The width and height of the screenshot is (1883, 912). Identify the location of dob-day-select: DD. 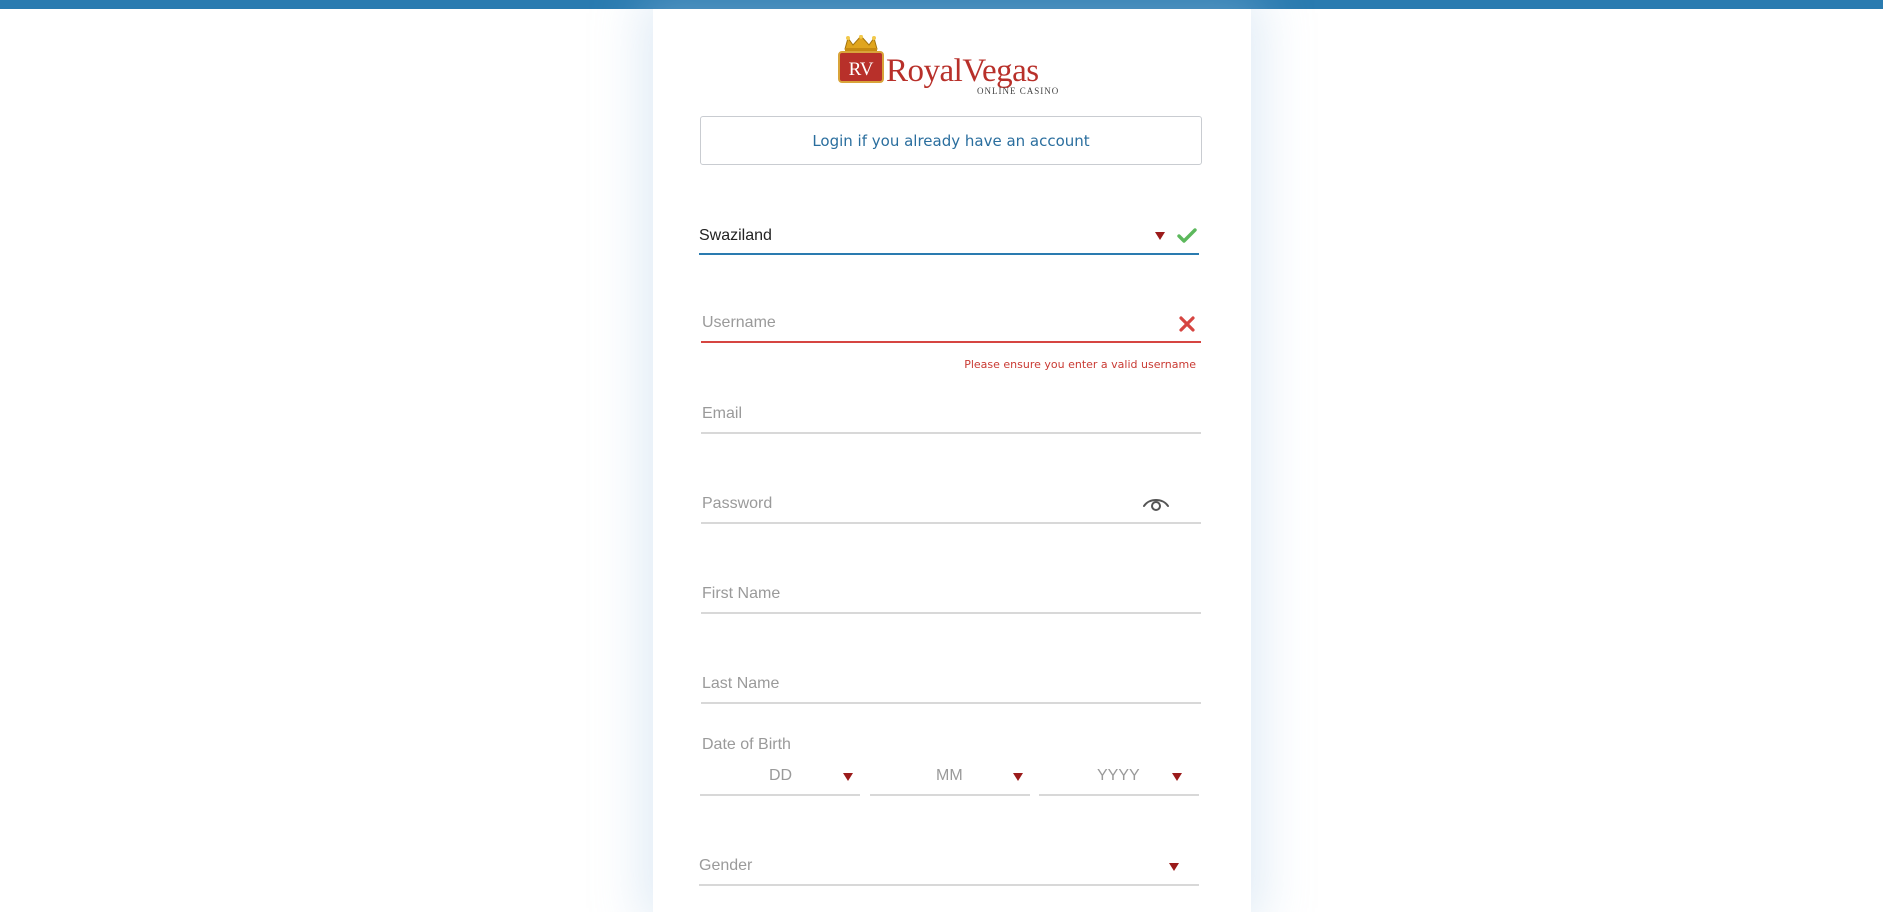
(780, 777).